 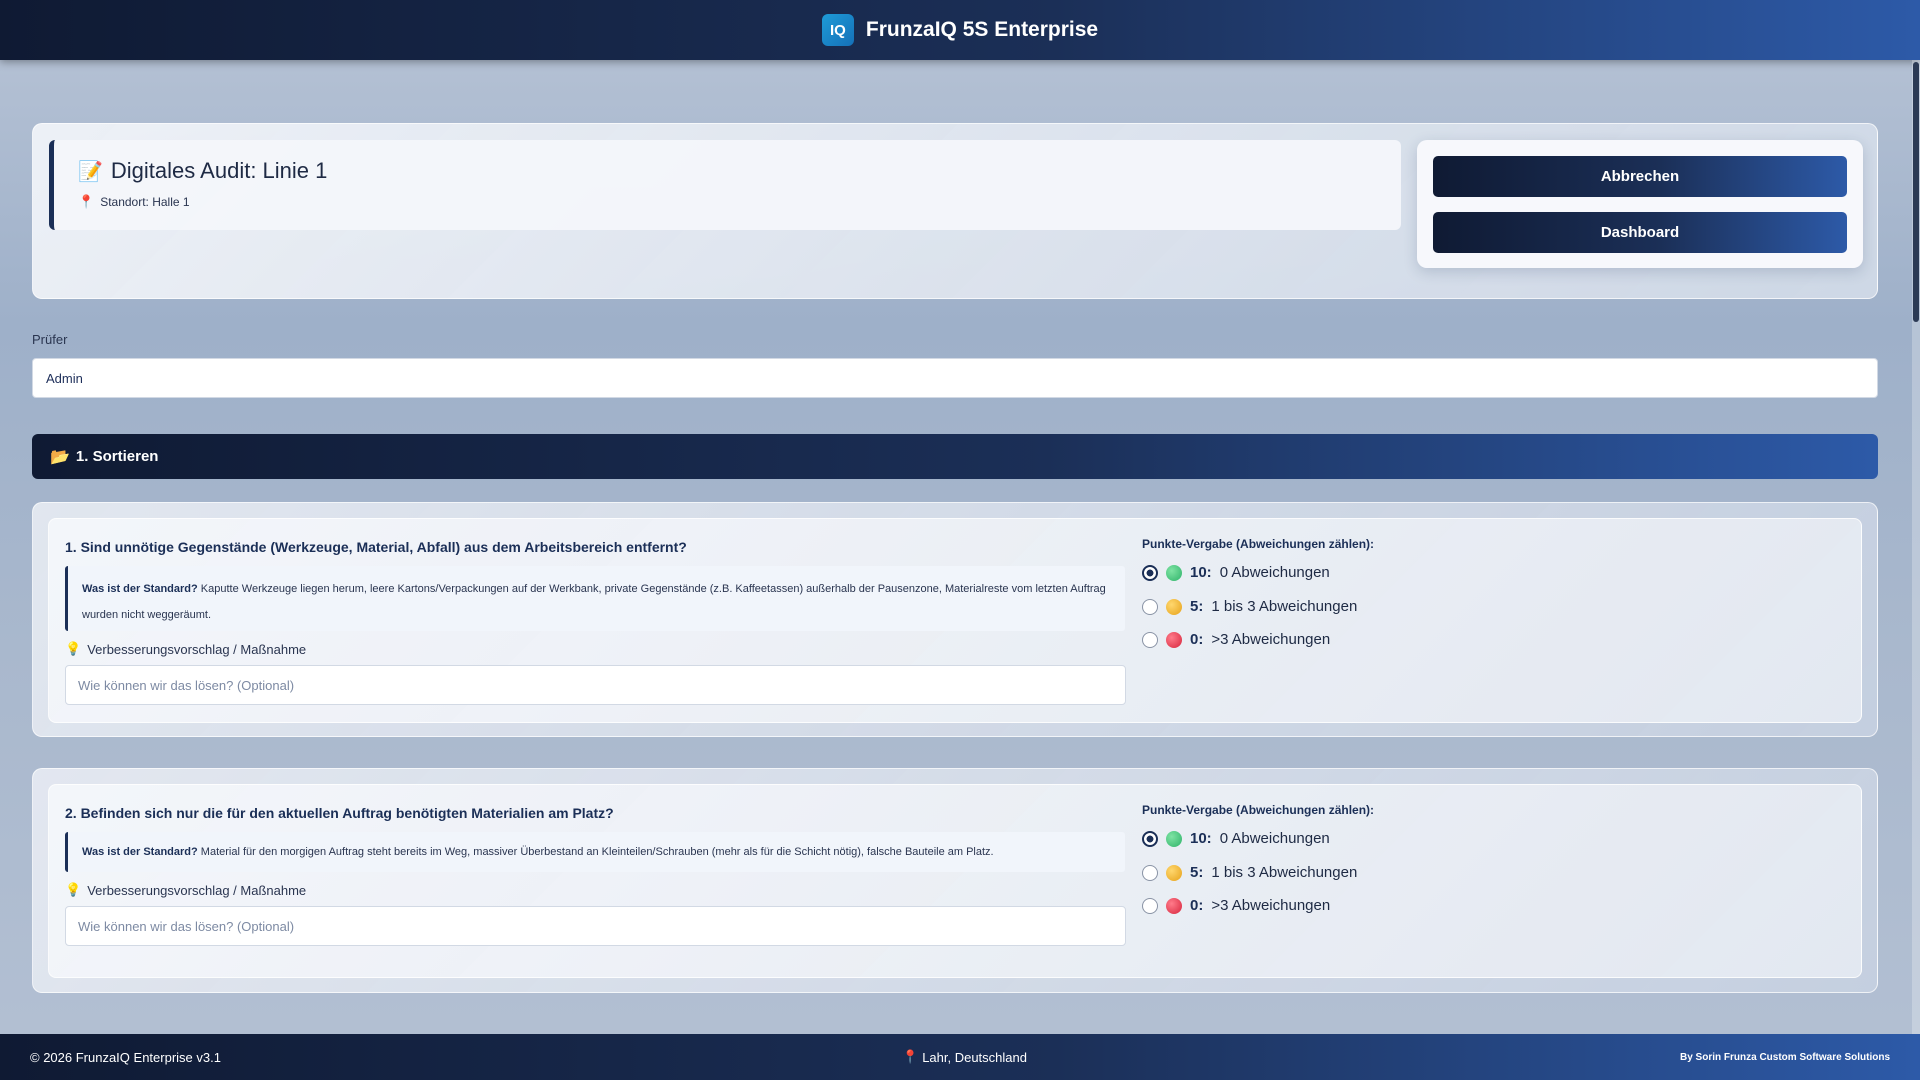 What do you see at coordinates (145, 202) in the screenshot?
I see `audit-location: Standort: Halle 1` at bounding box center [145, 202].